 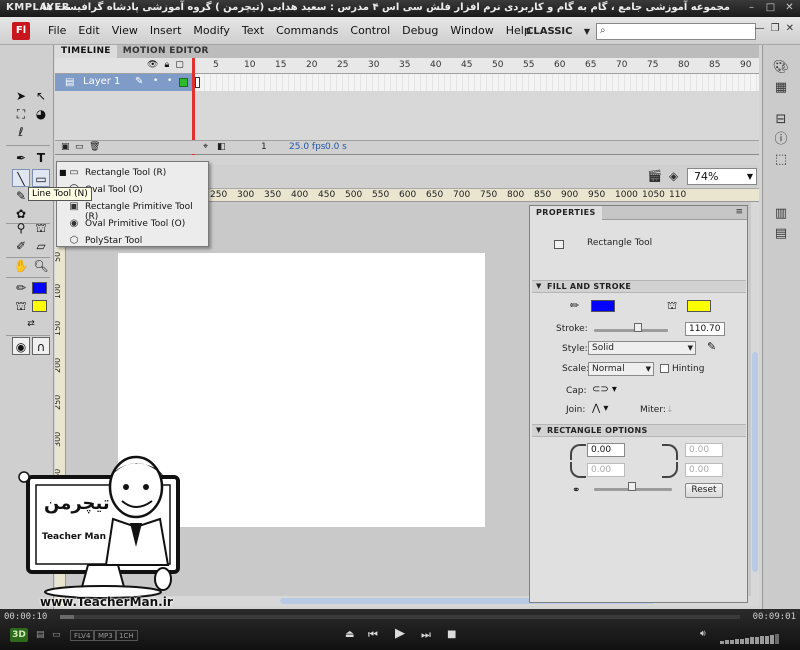 I want to click on lasso-tool-icon: ℓ, so click(x=21, y=132).